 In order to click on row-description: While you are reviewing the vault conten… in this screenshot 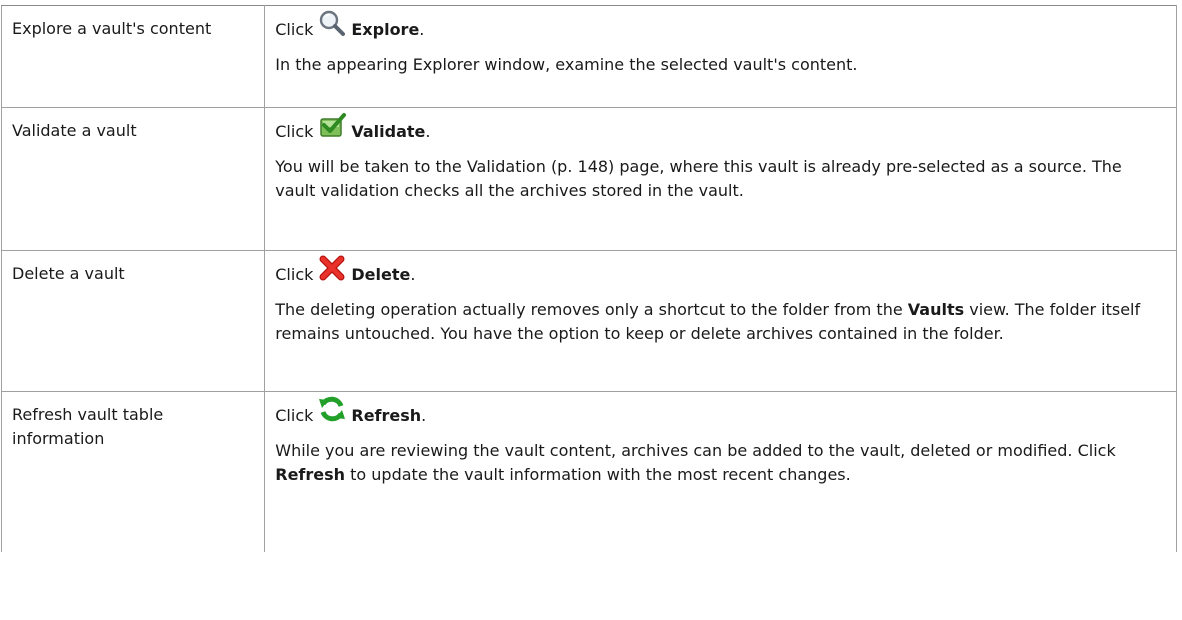, I will do `click(720, 463)`.